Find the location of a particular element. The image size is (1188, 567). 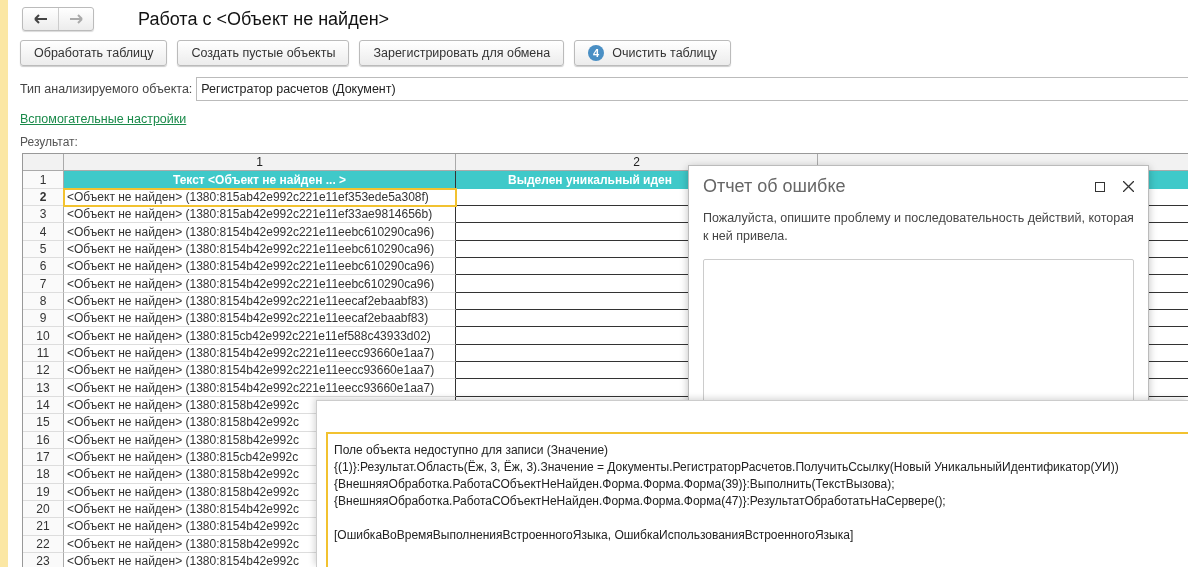

row-number: 10 is located at coordinates (43, 336).